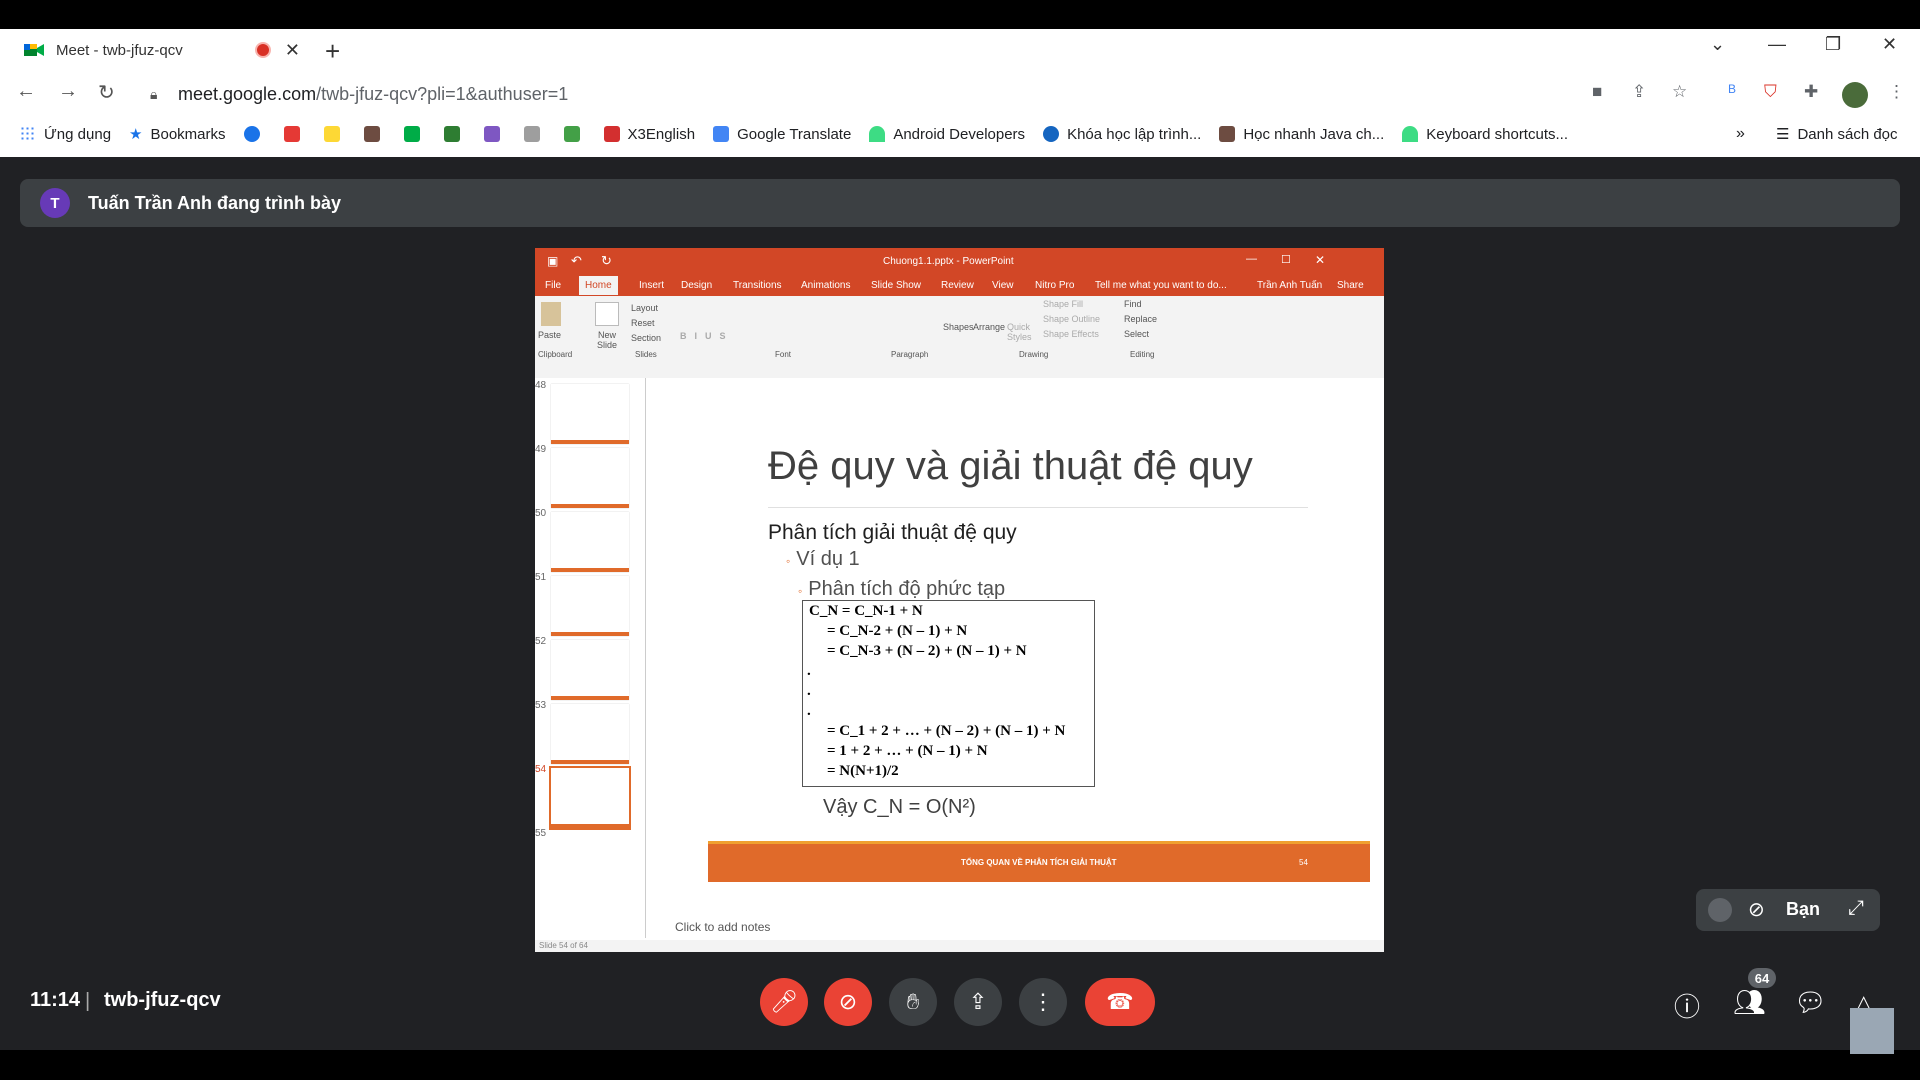  What do you see at coordinates (1639, 92) in the screenshot?
I see `share-icon: ⇪` at bounding box center [1639, 92].